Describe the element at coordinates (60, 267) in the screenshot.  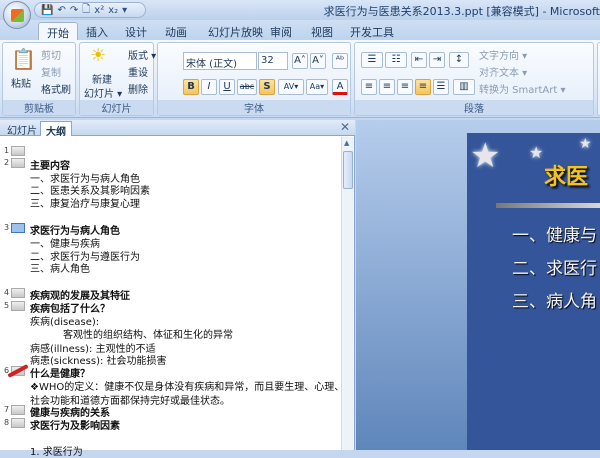
I see `outline-bullet: 三、病人角色` at that location.